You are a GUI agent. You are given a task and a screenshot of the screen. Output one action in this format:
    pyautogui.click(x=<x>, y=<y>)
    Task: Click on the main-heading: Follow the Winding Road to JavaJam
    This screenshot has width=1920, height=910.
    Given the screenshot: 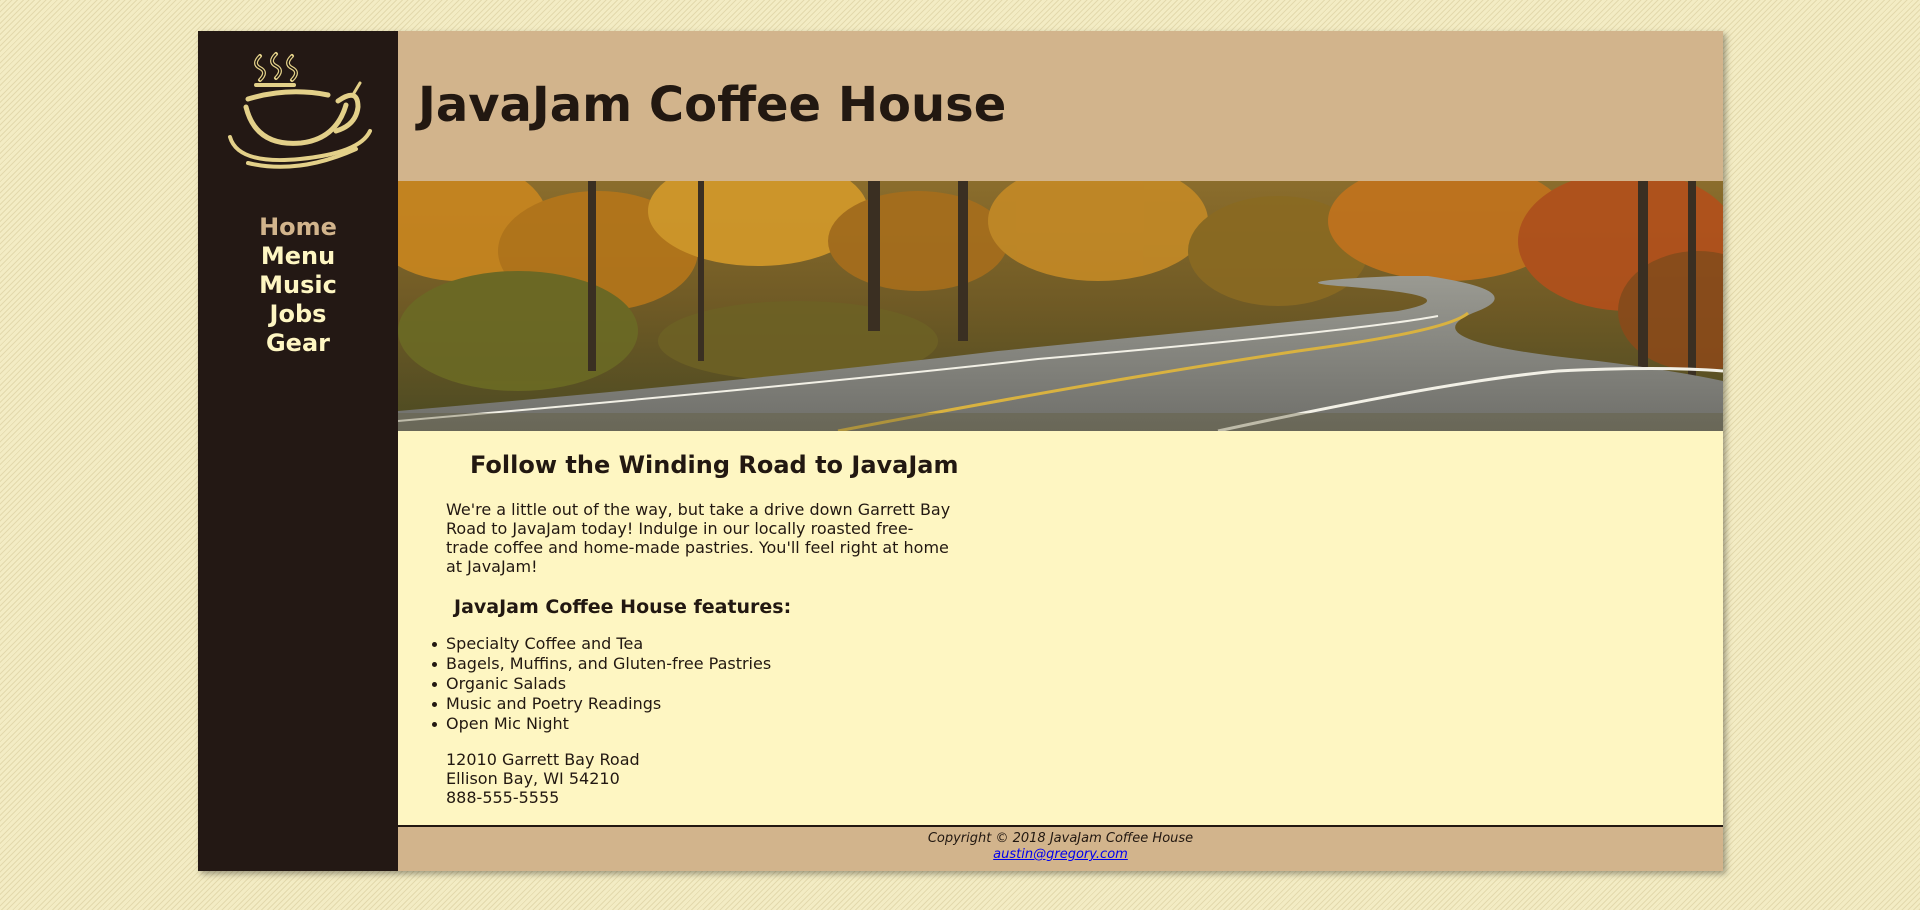 What is the action you would take?
    pyautogui.click(x=714, y=465)
    